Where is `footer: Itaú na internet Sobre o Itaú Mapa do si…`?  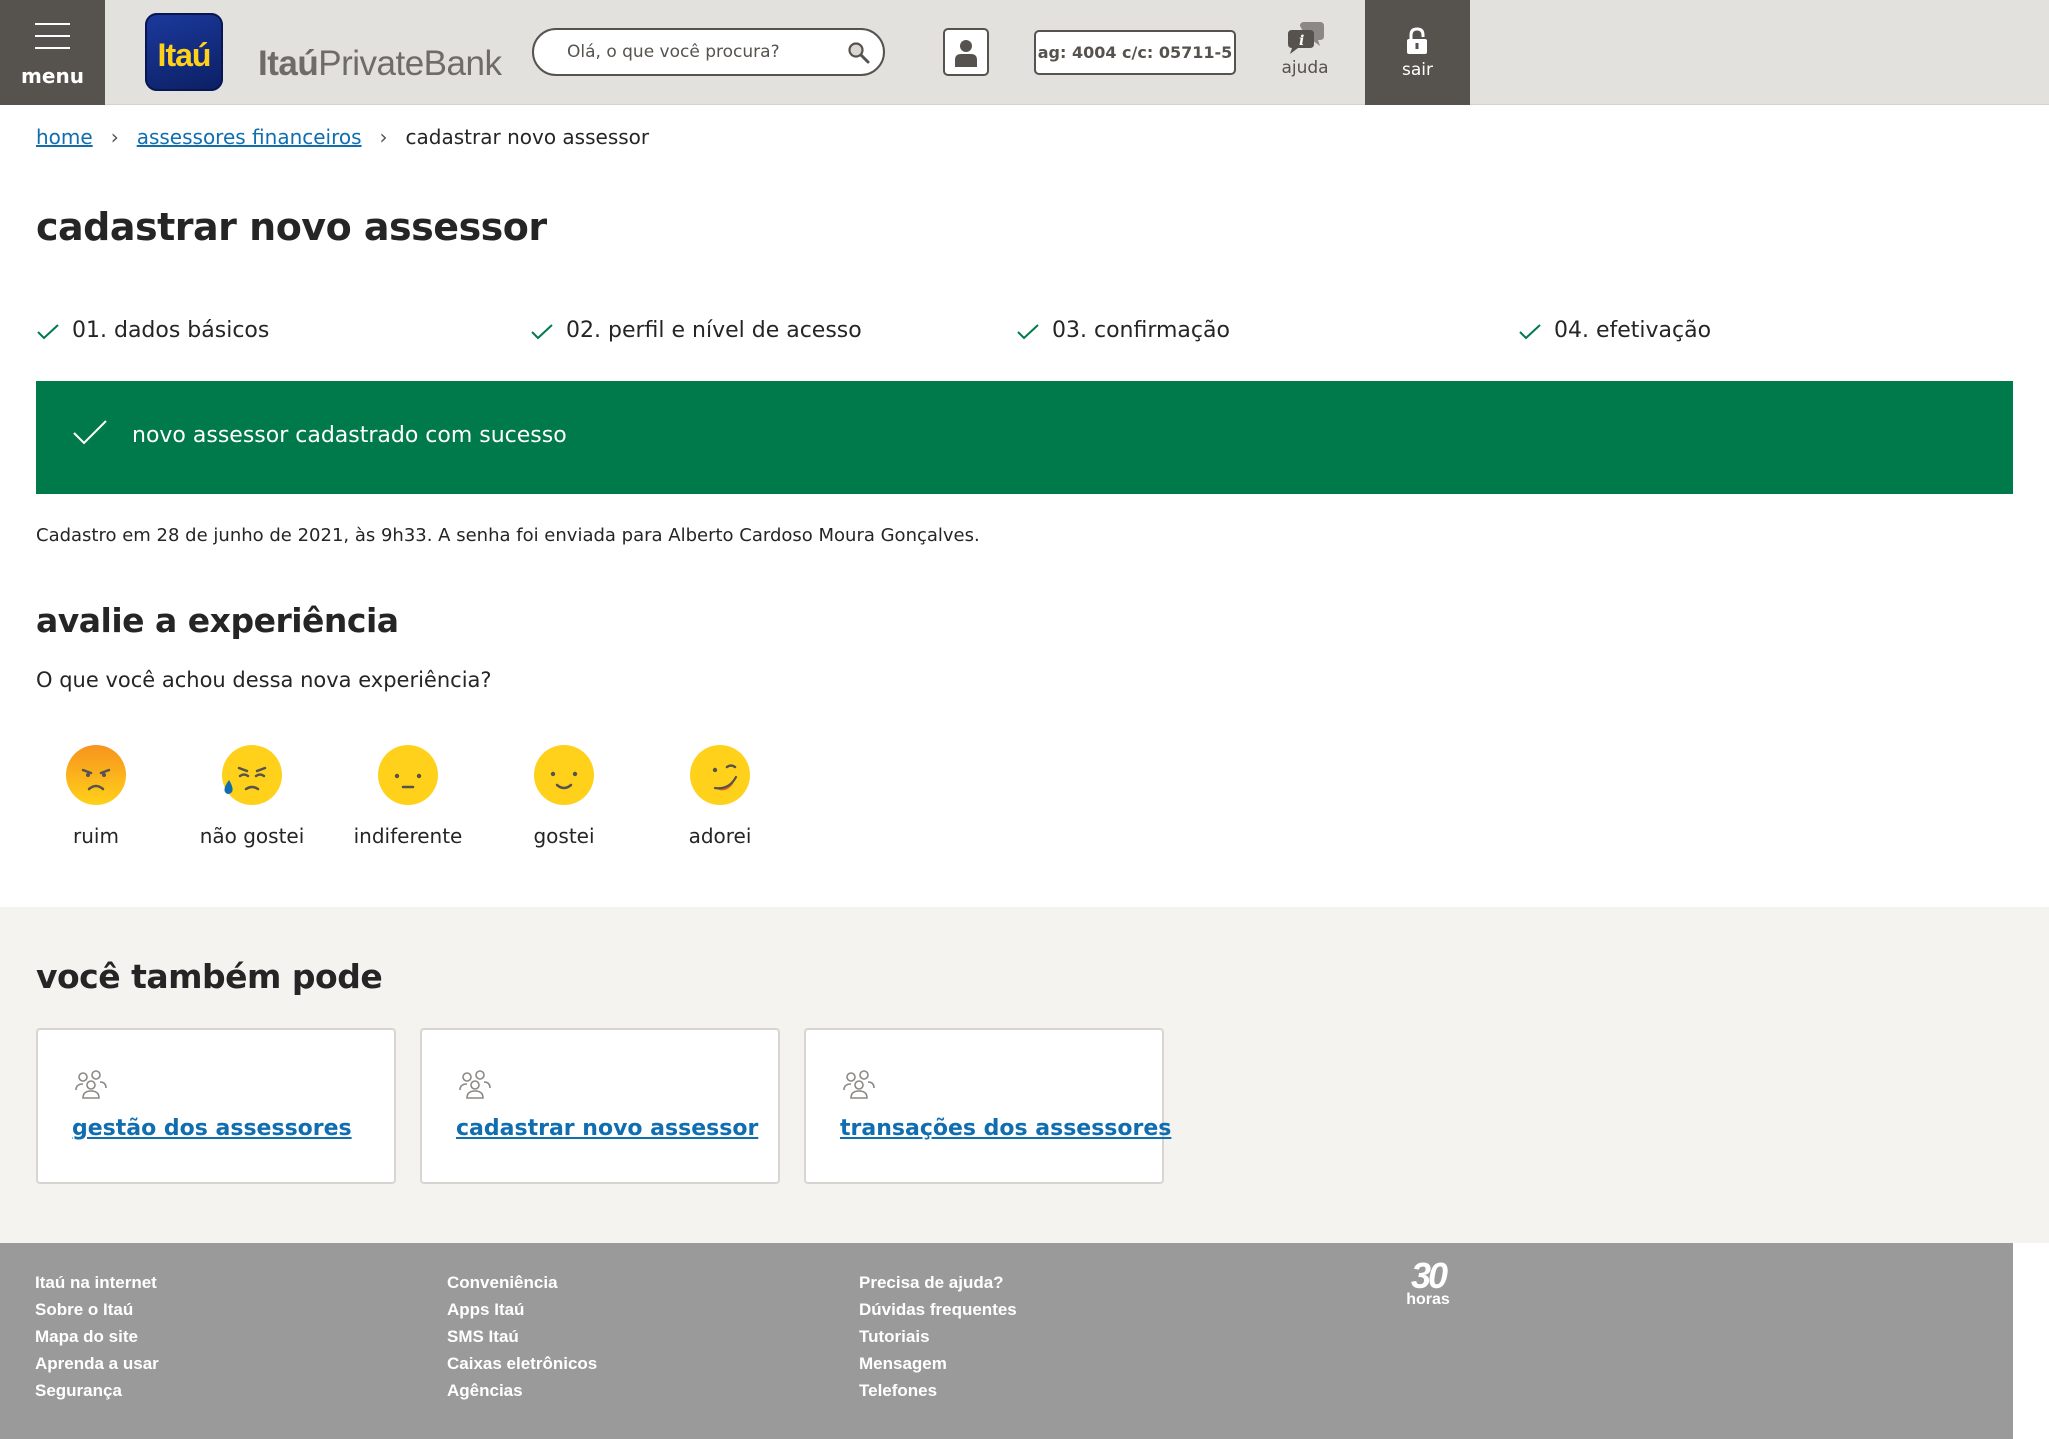 footer: Itaú na internet Sobre o Itaú Mapa do si… is located at coordinates (1006, 1341).